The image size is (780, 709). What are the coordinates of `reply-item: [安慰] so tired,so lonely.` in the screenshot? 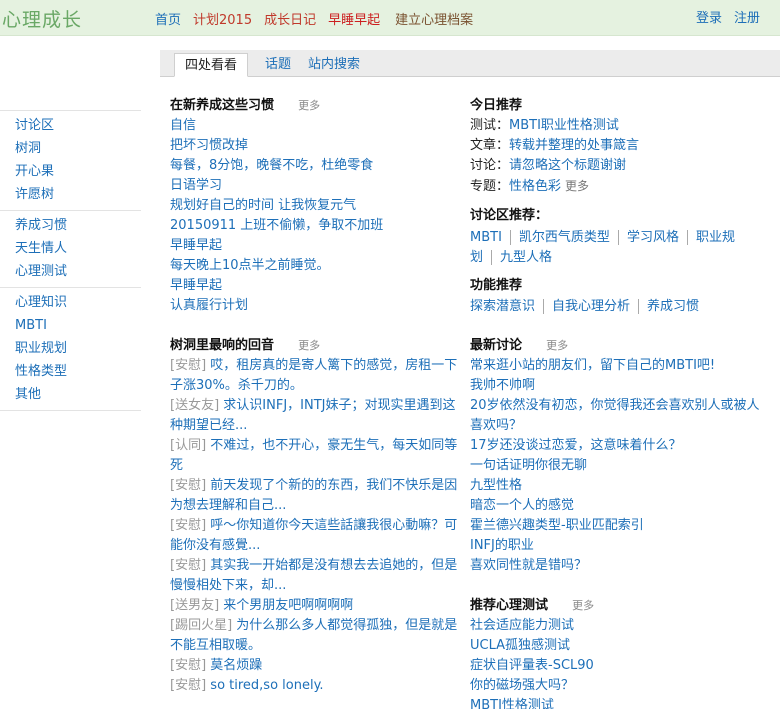 It's located at (315, 686).